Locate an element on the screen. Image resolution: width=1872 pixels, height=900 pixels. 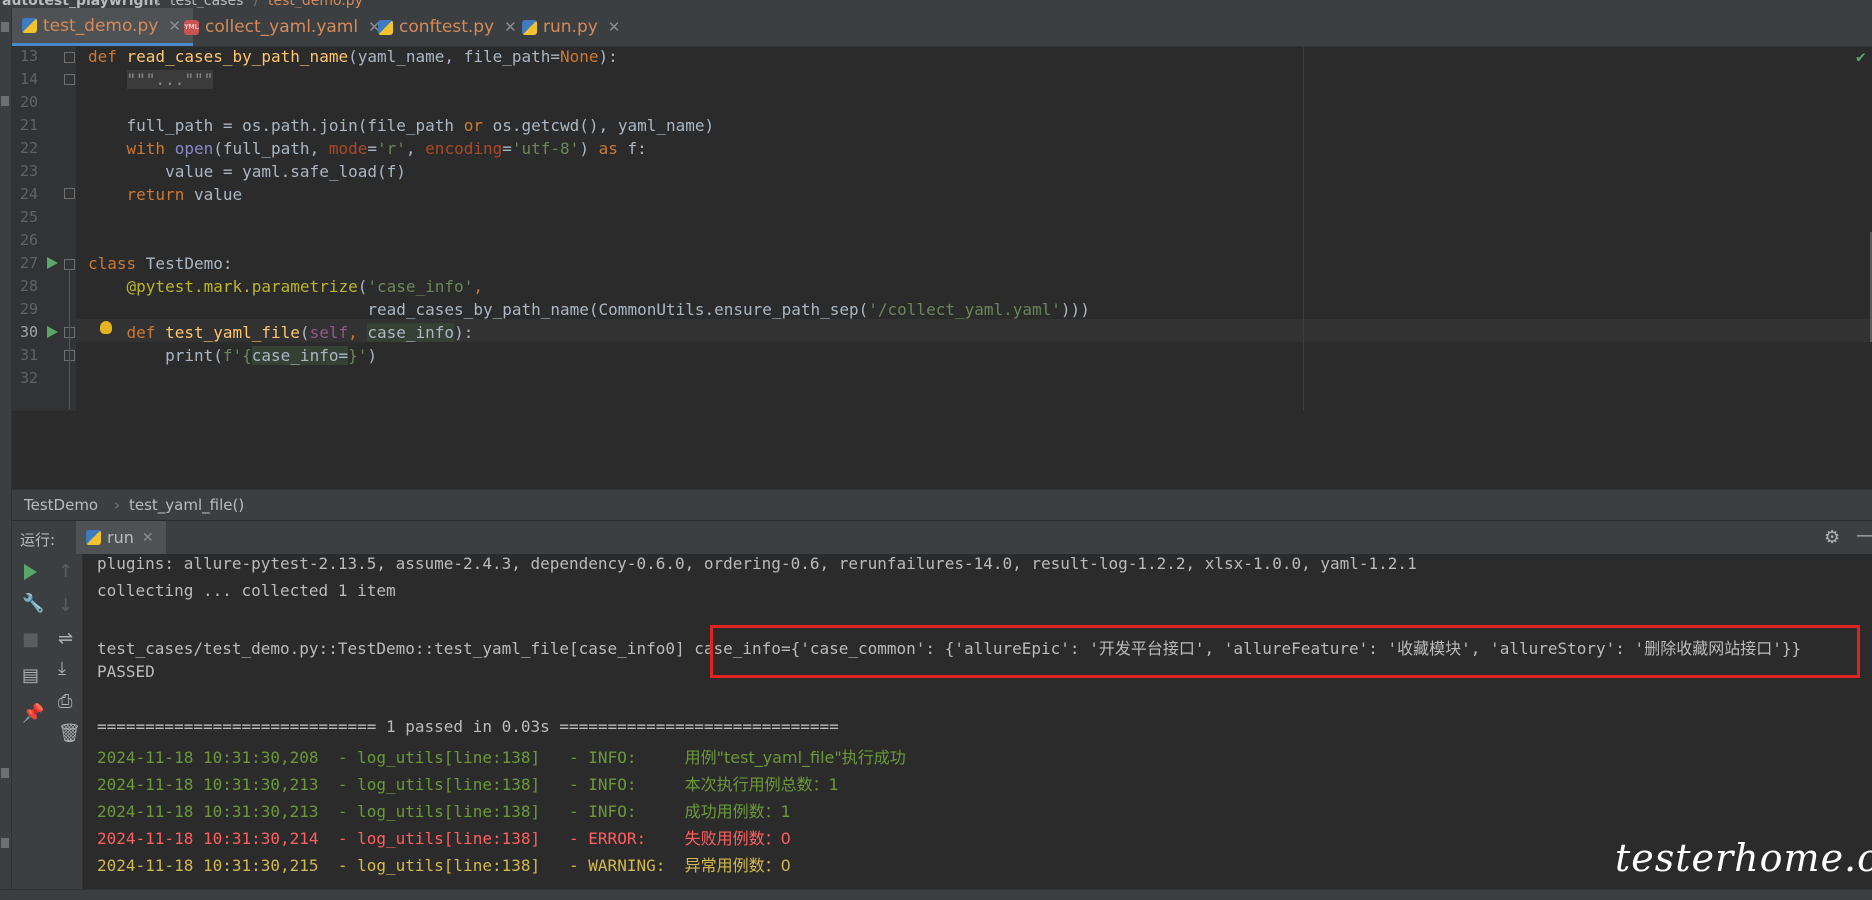
right-margin-guide is located at coordinates (1303, 229).